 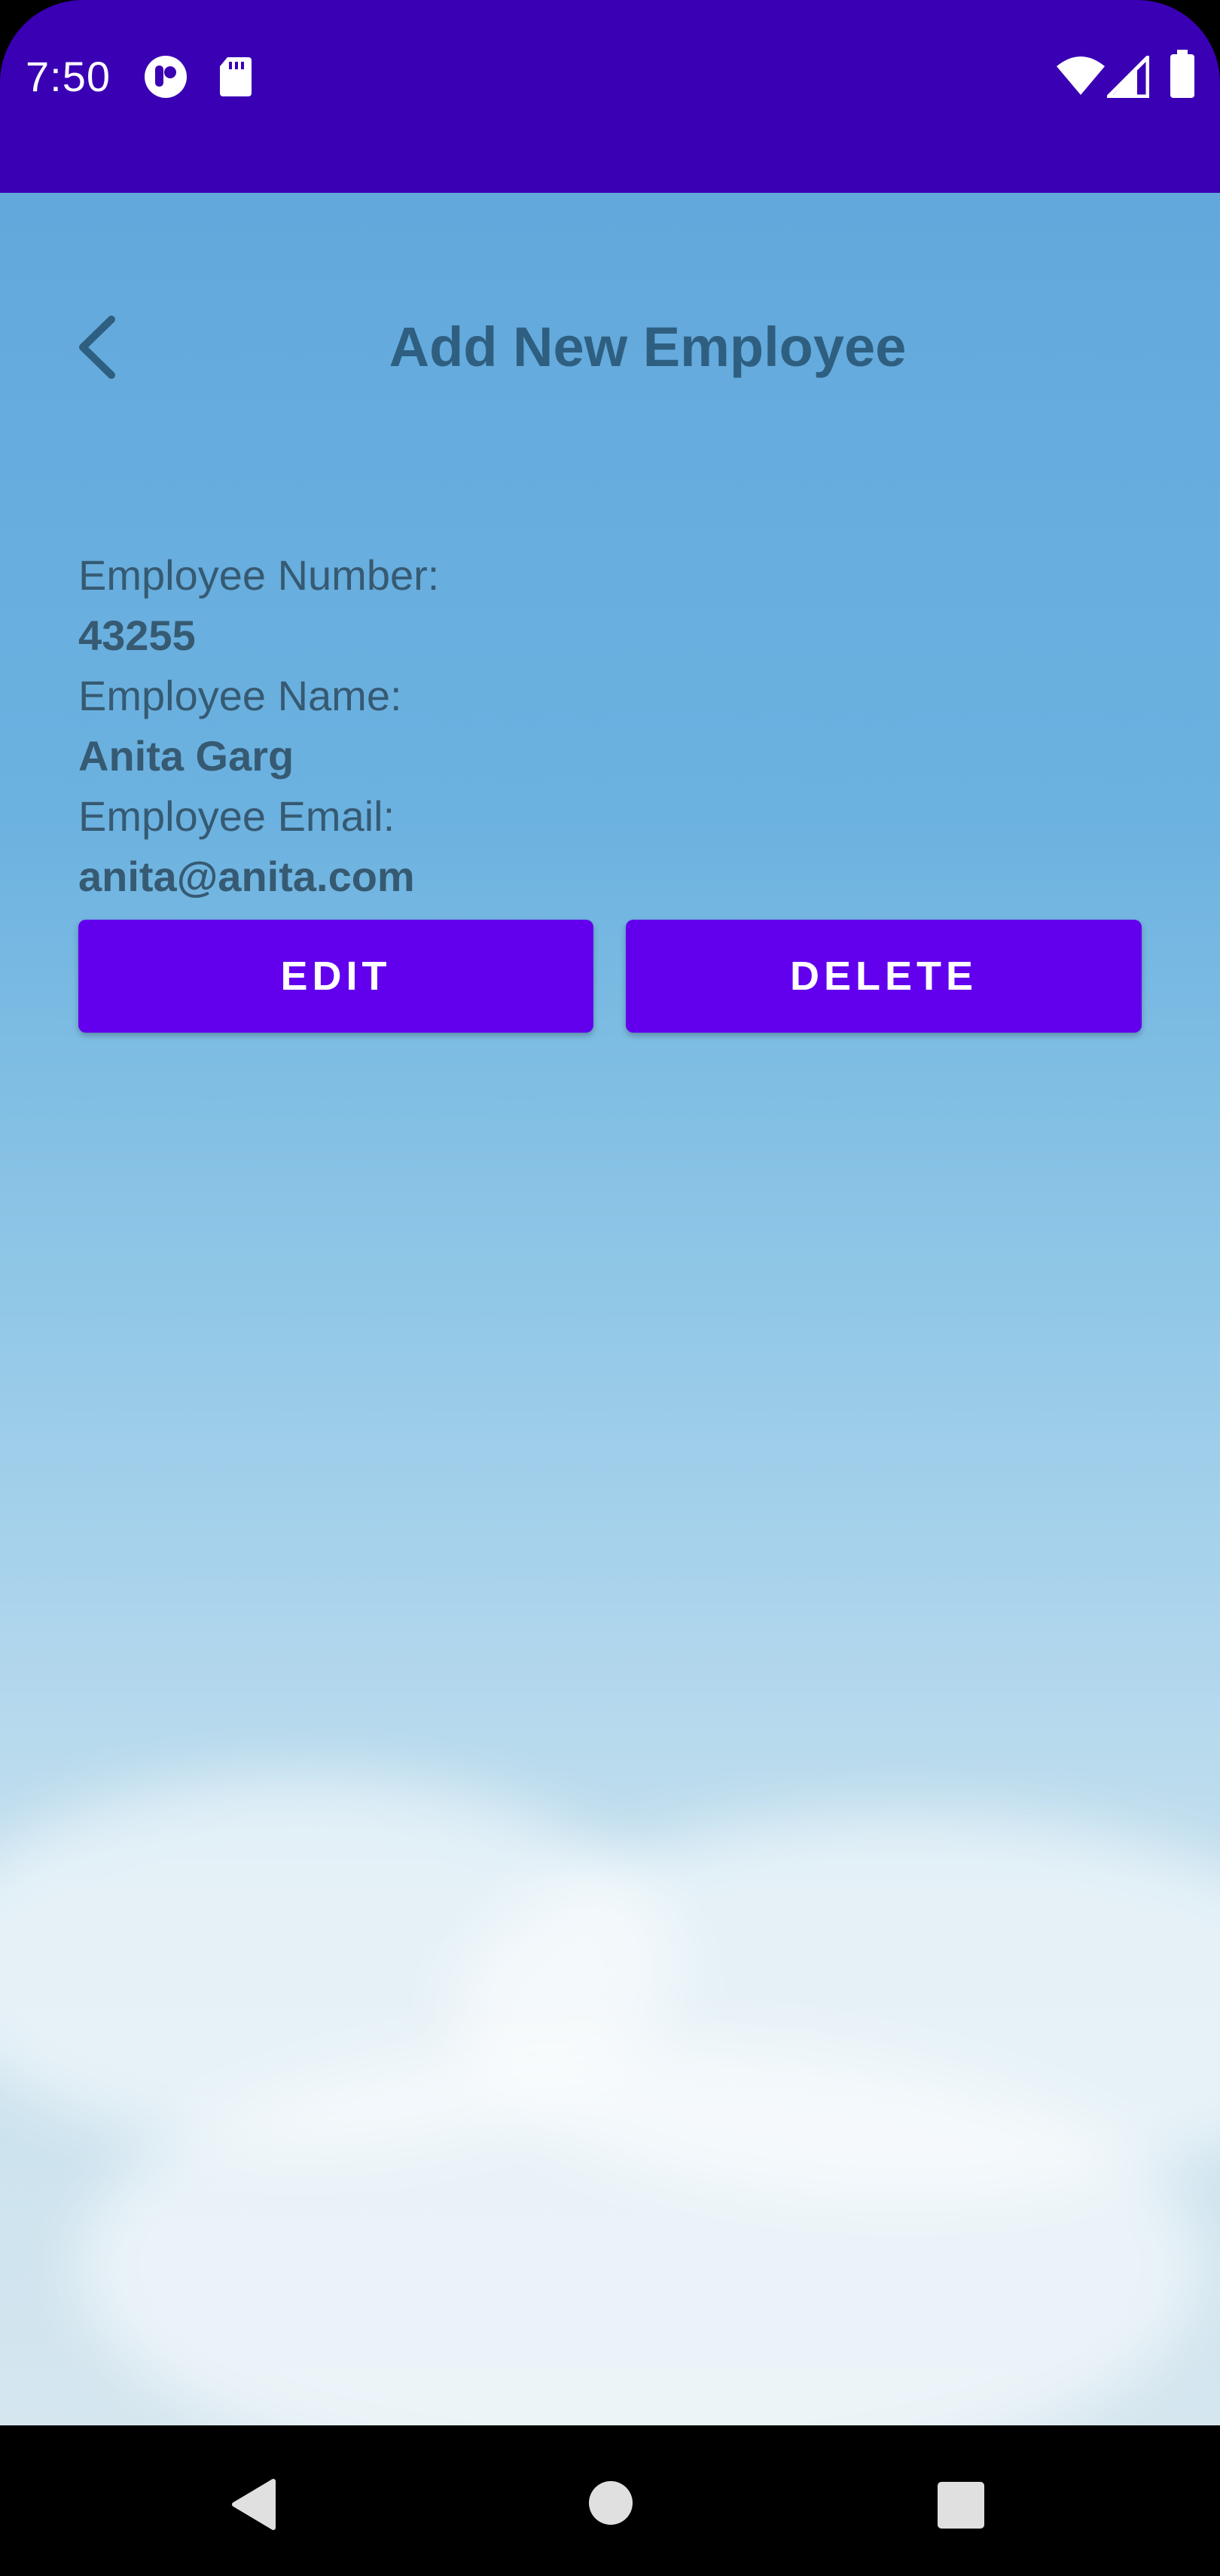 I want to click on page-title: Add New Employee, so click(x=648, y=347).